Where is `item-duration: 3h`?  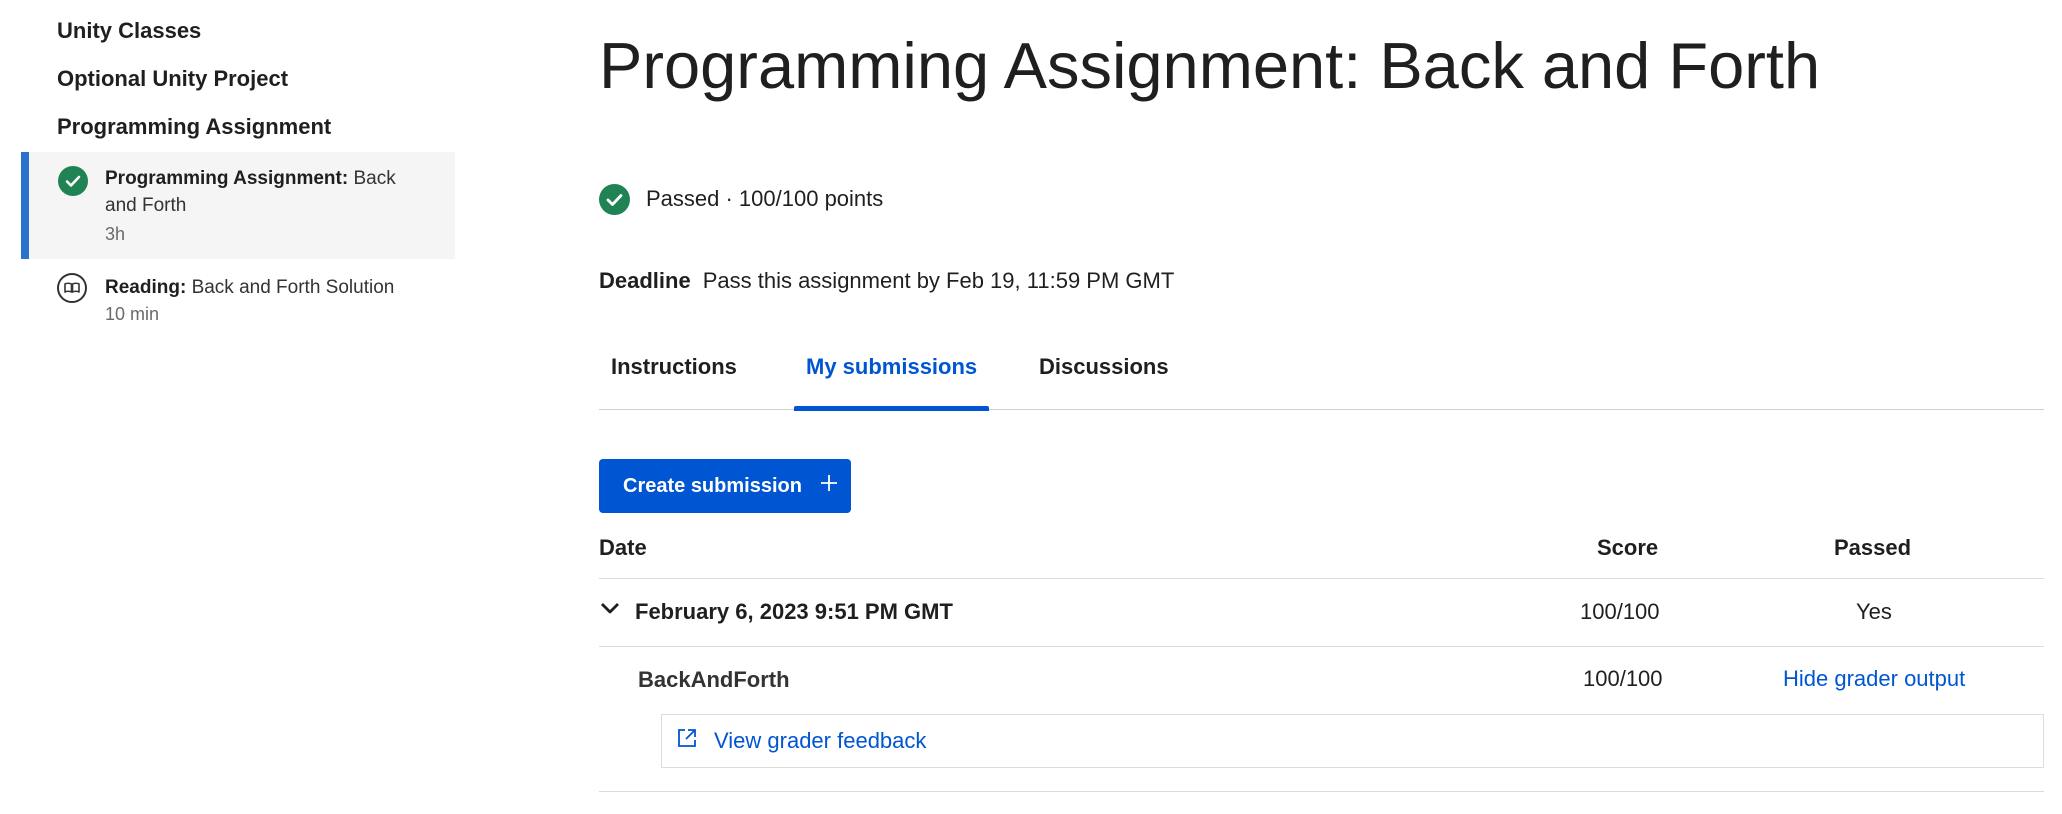
item-duration: 3h is located at coordinates (115, 234).